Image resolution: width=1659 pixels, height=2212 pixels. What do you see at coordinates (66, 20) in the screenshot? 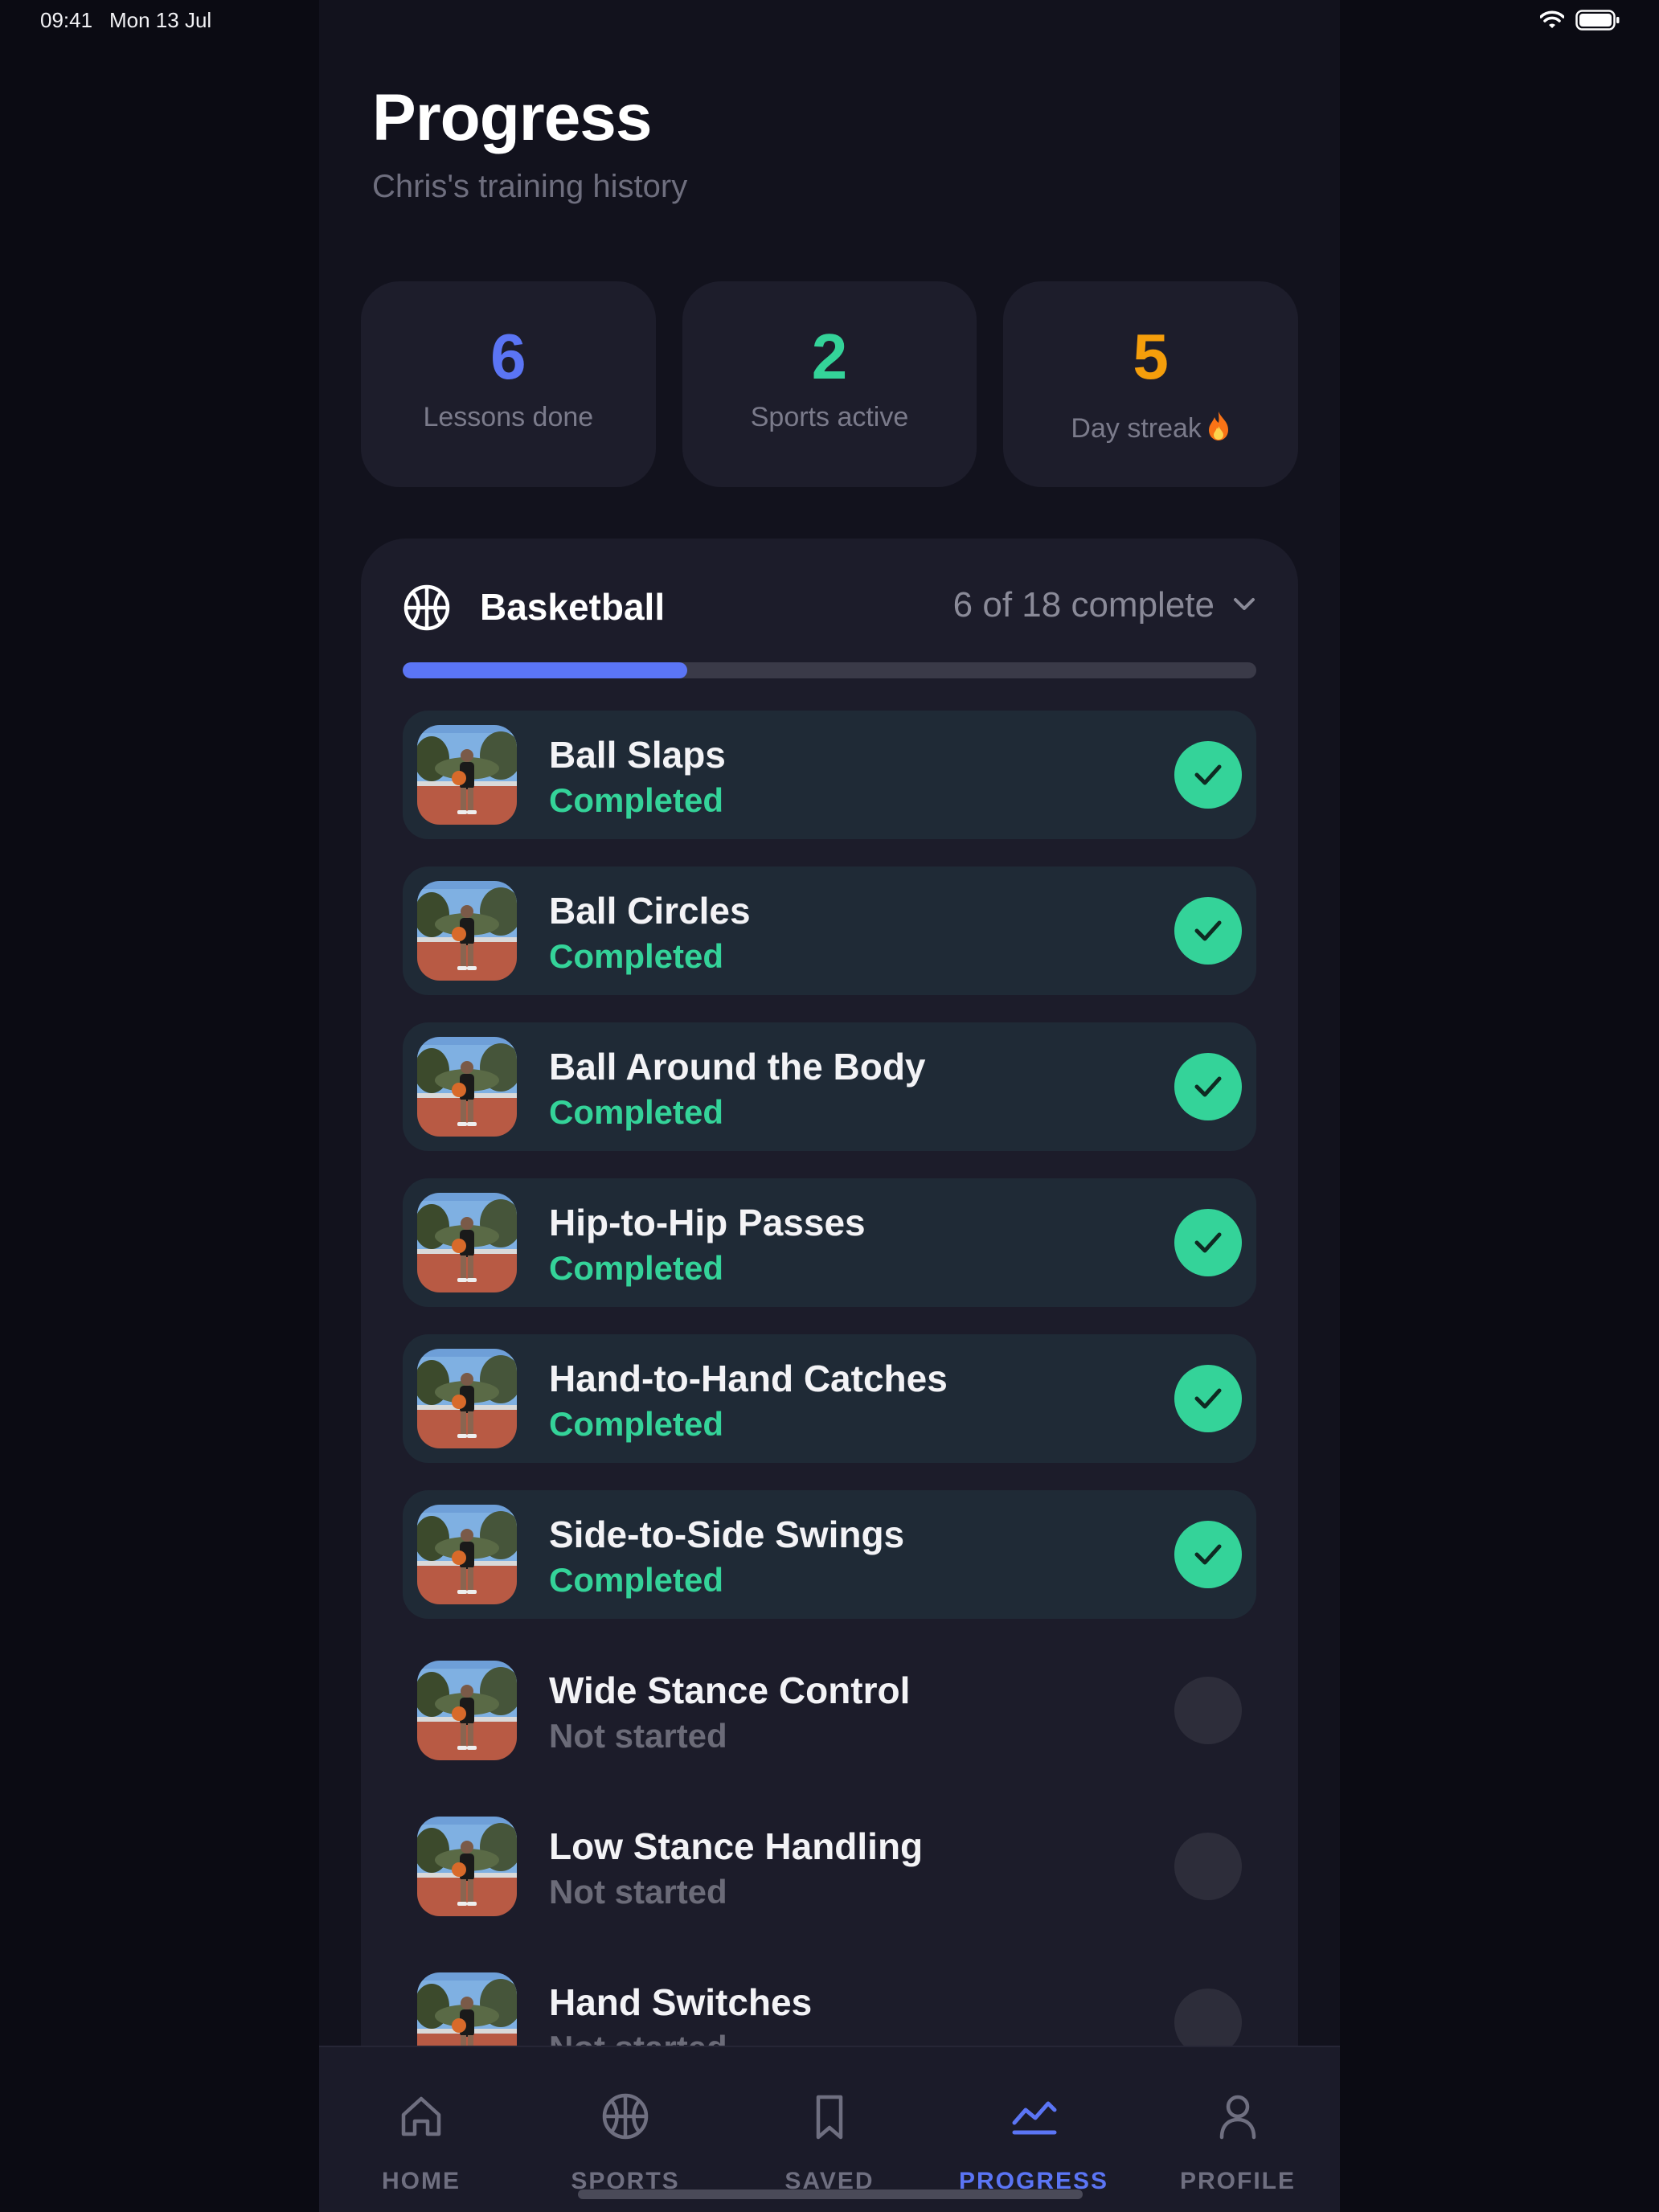
I see `status-time: 09:41` at bounding box center [66, 20].